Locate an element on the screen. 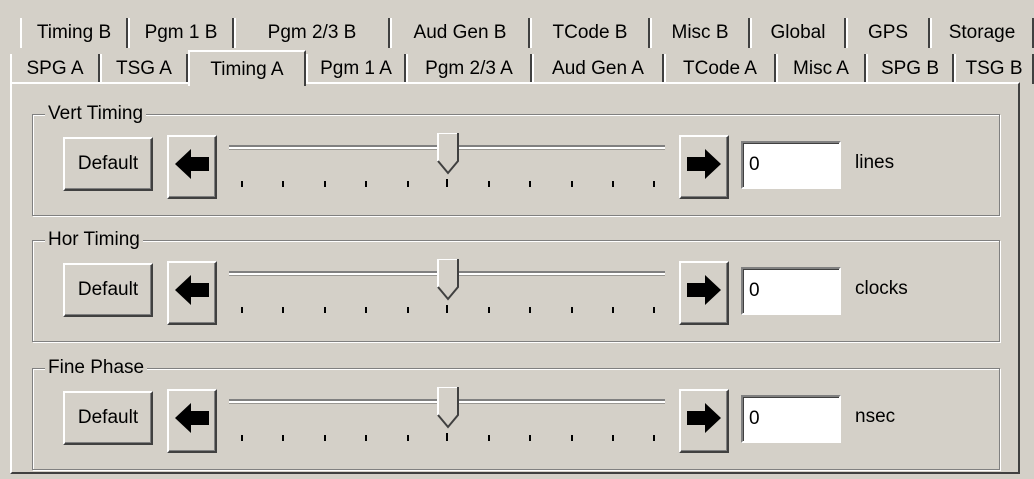 The height and width of the screenshot is (479, 1034). tab-tsg-b: TSG B is located at coordinates (994, 69).